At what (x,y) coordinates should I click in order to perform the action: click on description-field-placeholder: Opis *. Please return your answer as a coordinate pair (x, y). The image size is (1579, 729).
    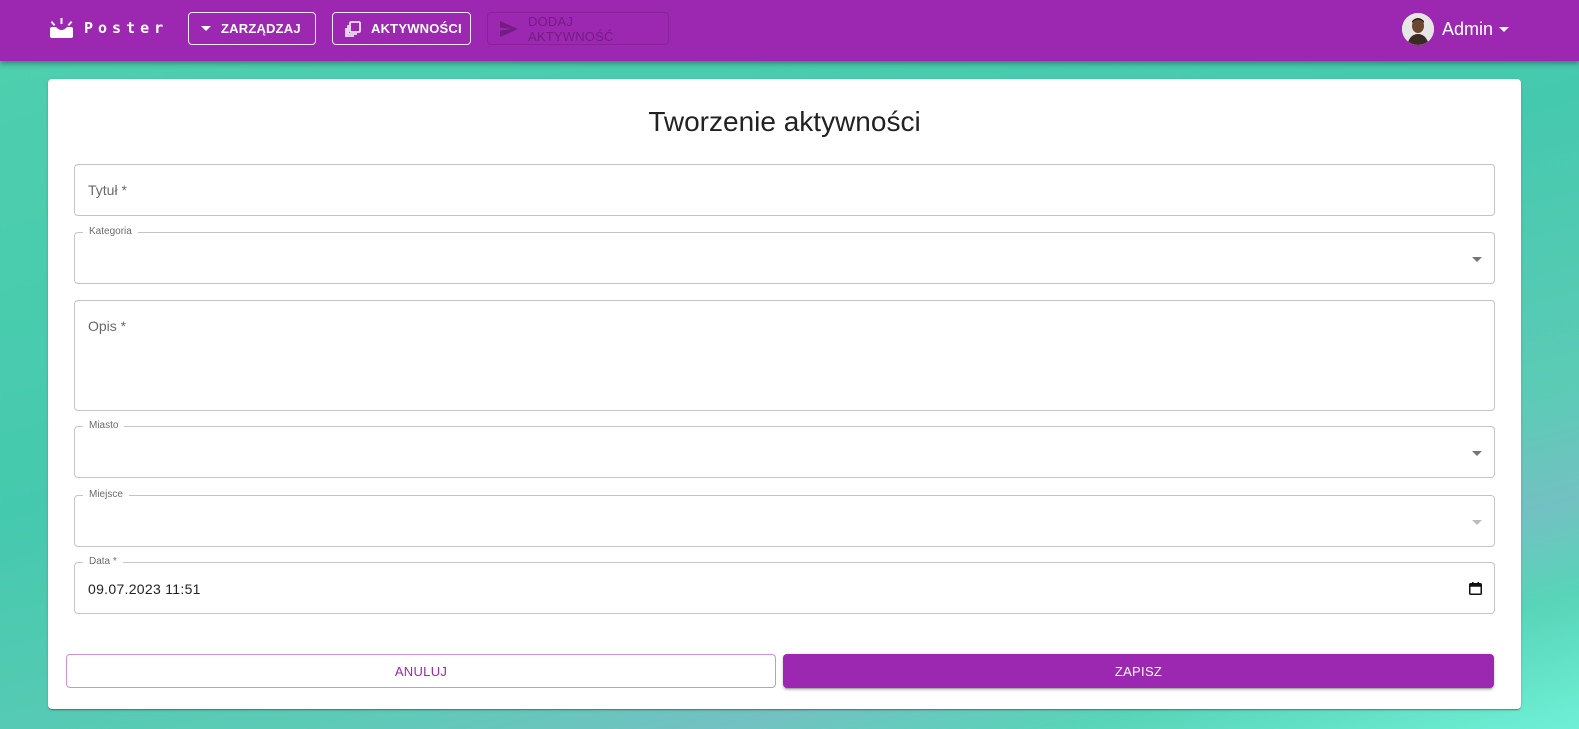
    Looking at the image, I should click on (107, 326).